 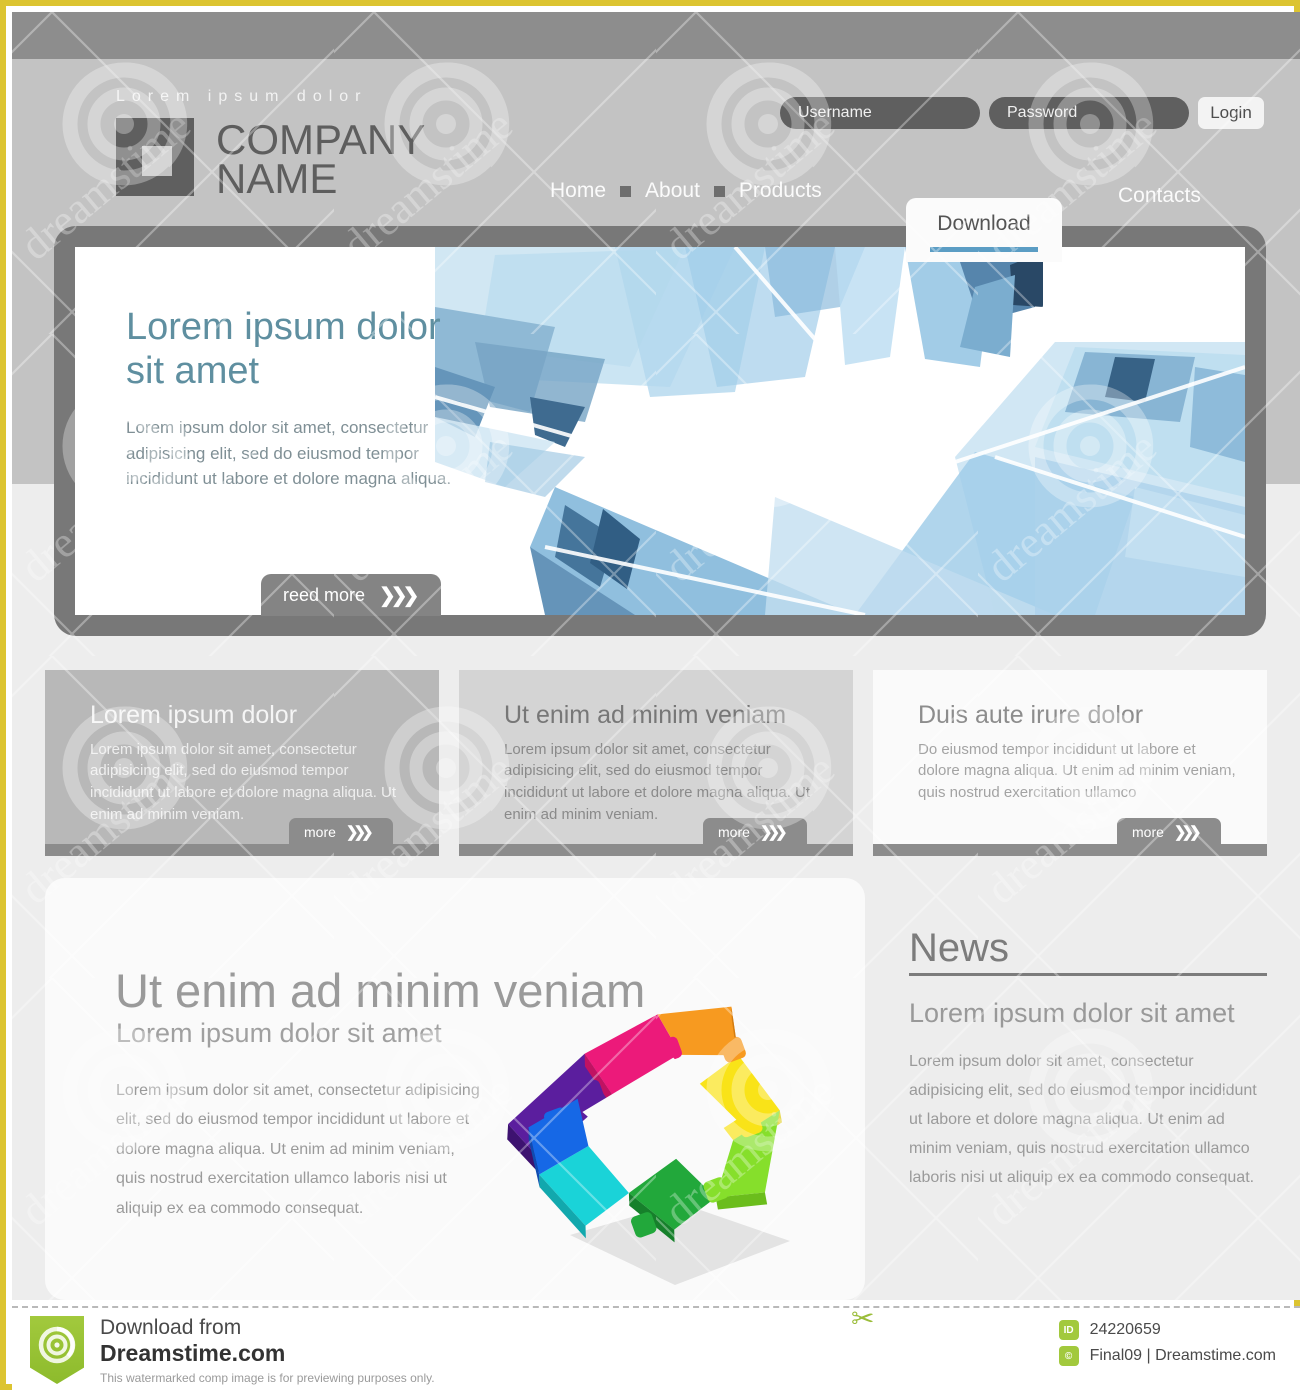 I want to click on feature-box-title: Duis aute irure dolor, so click(x=1031, y=715).